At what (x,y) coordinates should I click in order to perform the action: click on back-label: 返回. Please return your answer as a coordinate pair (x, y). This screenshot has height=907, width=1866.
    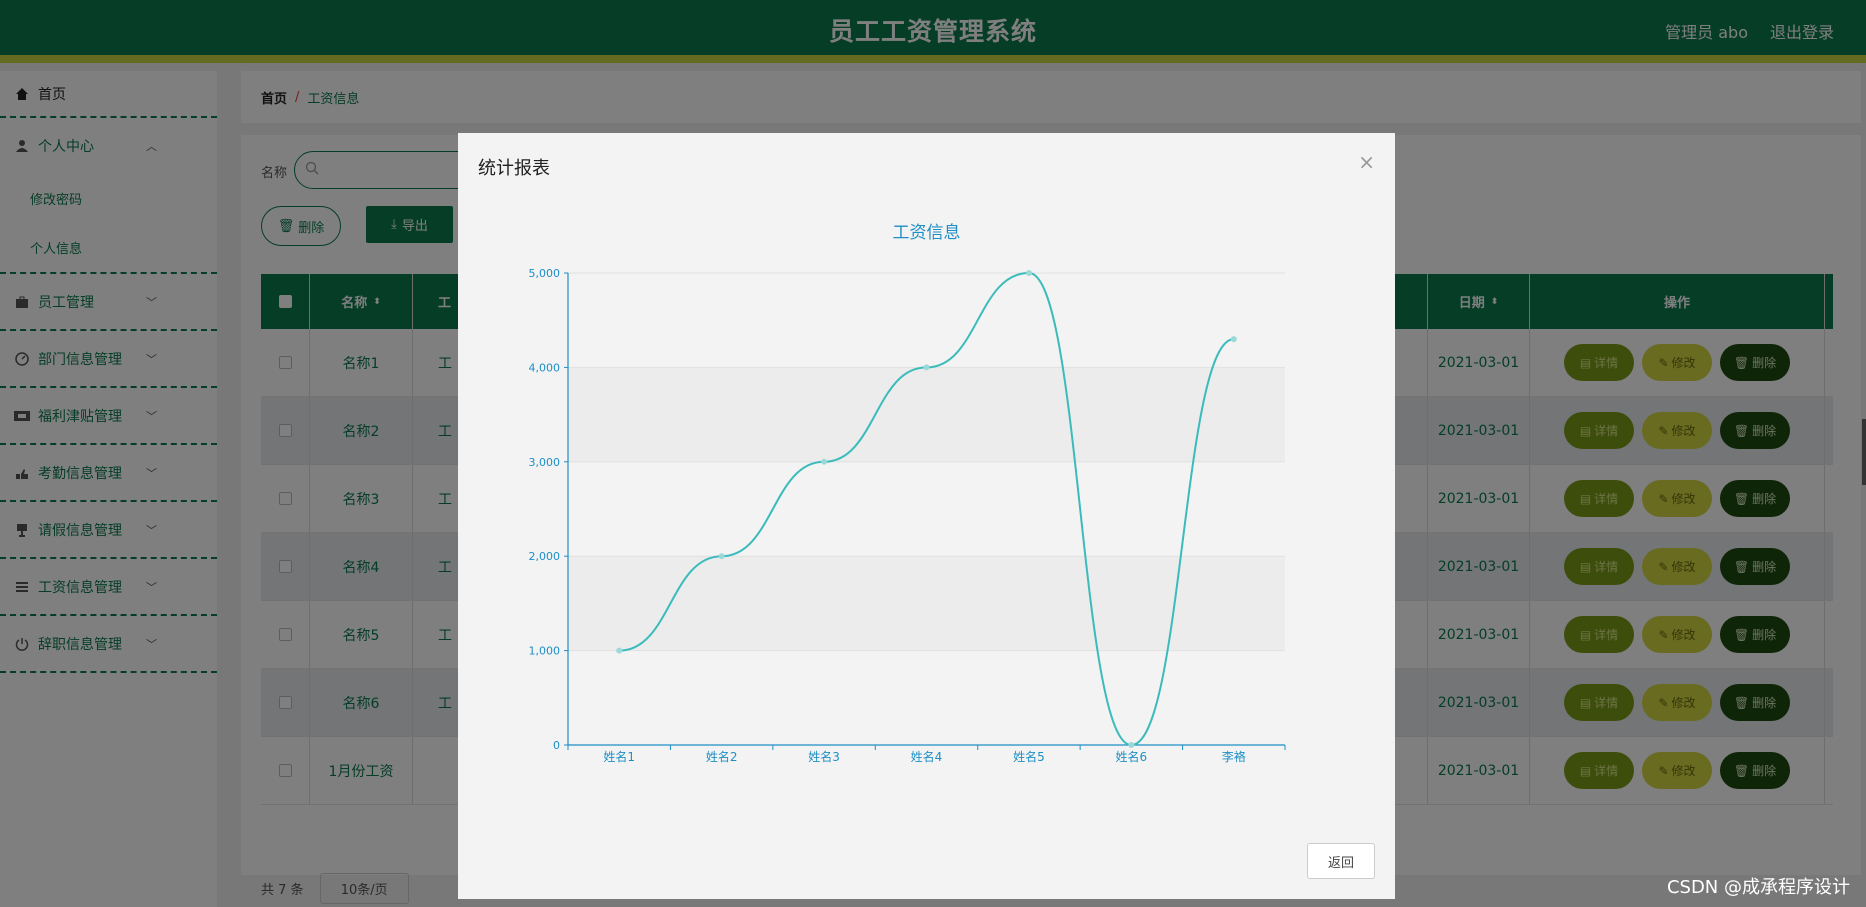
    Looking at the image, I should click on (1340, 863).